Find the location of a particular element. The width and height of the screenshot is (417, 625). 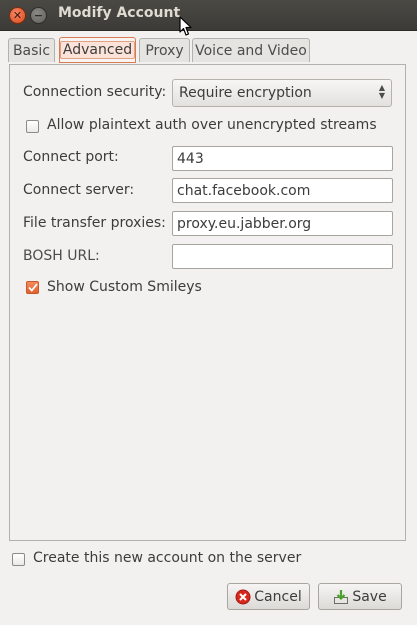

save-button: Save is located at coordinates (360, 596).